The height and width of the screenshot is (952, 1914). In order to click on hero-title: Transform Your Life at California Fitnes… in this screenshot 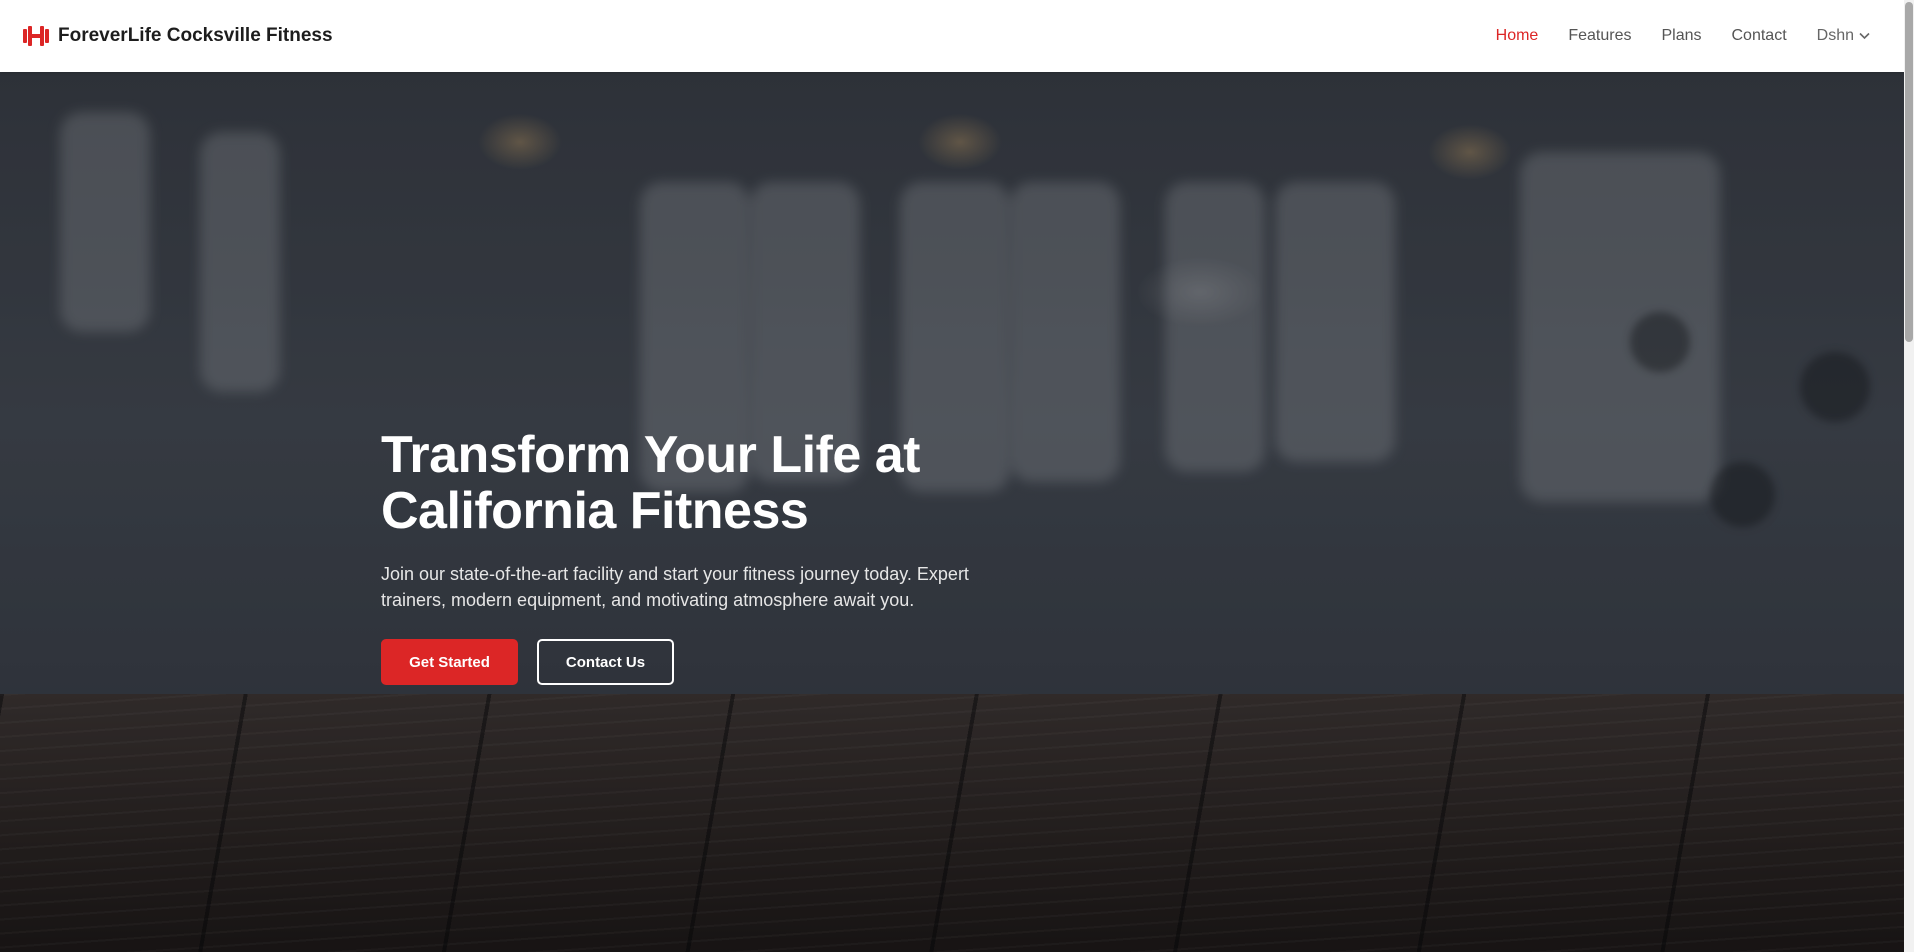, I will do `click(731, 483)`.